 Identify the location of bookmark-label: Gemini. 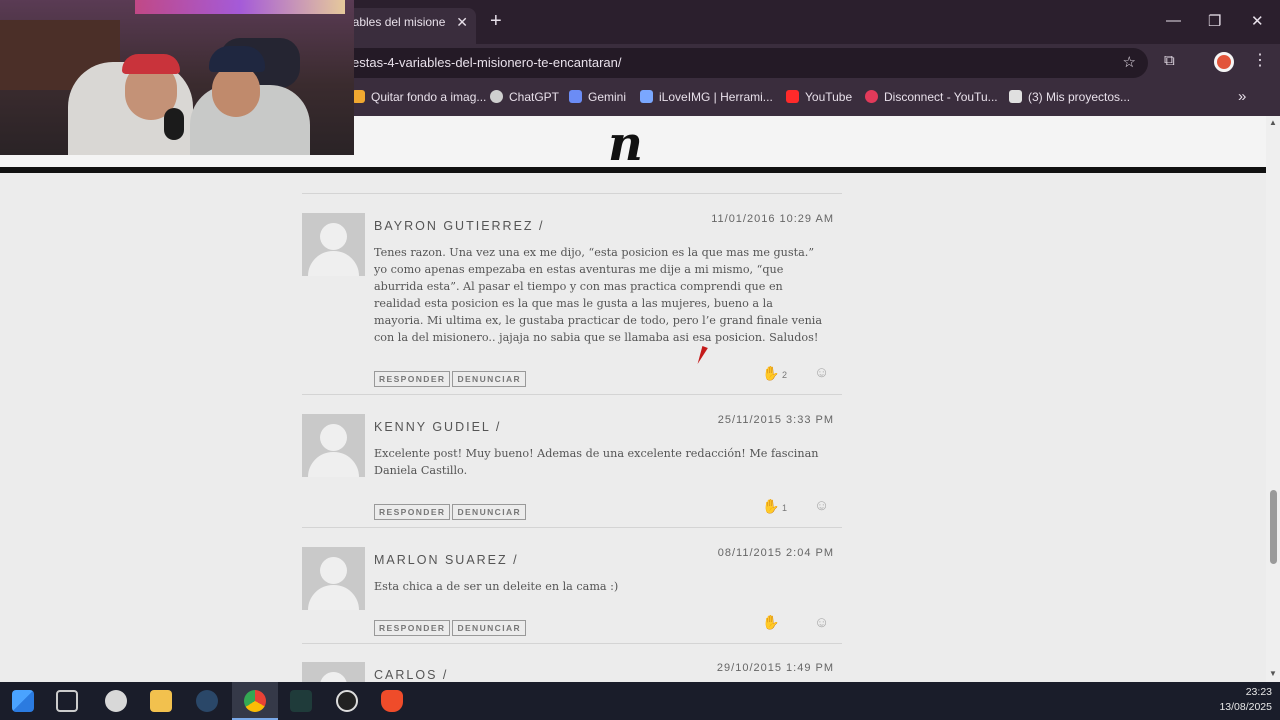
(607, 97).